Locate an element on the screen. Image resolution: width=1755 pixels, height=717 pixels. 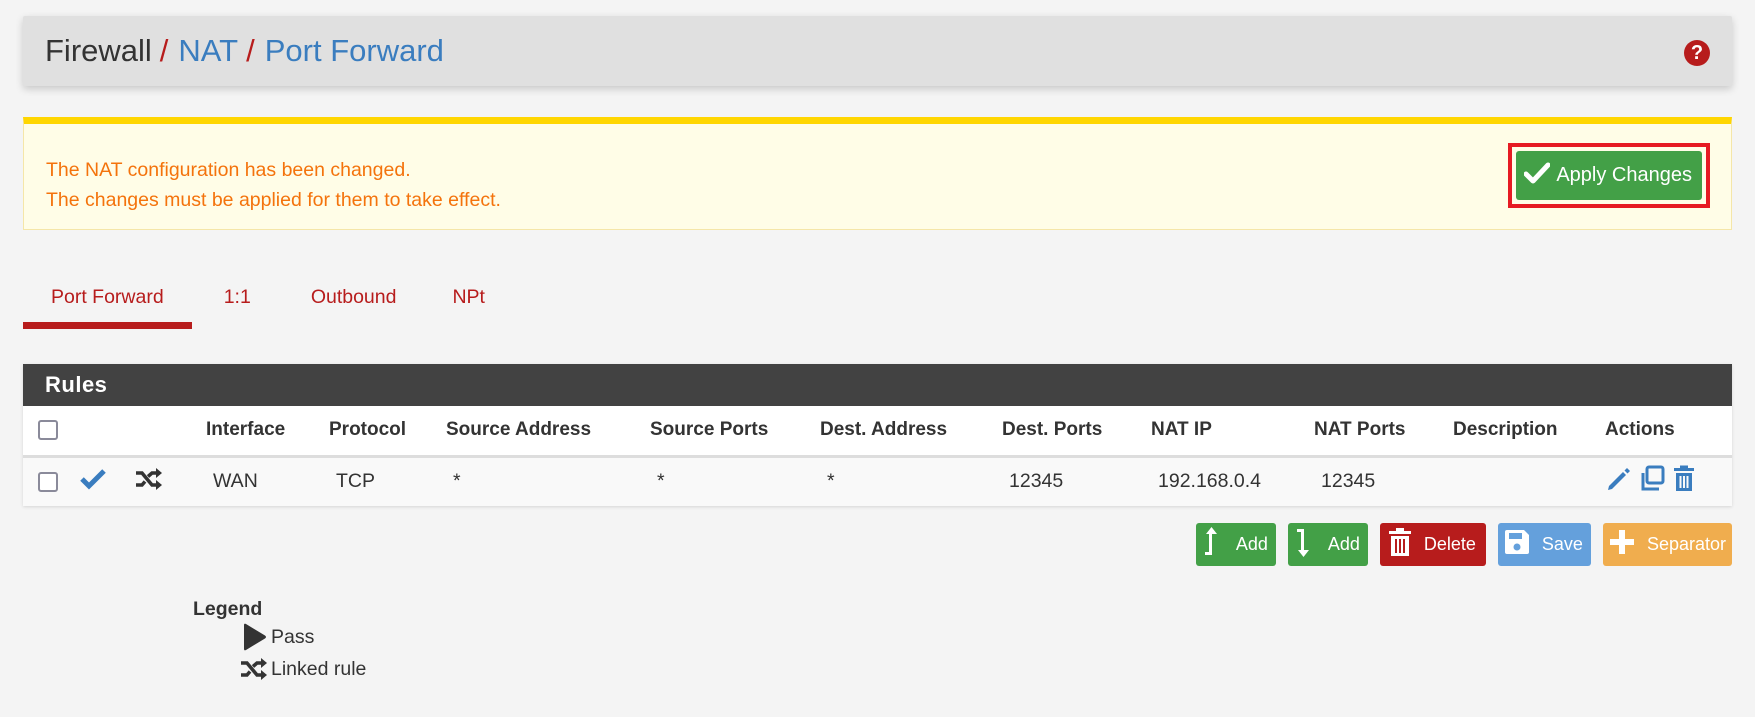
delete-label: Delete is located at coordinates (1449, 544).